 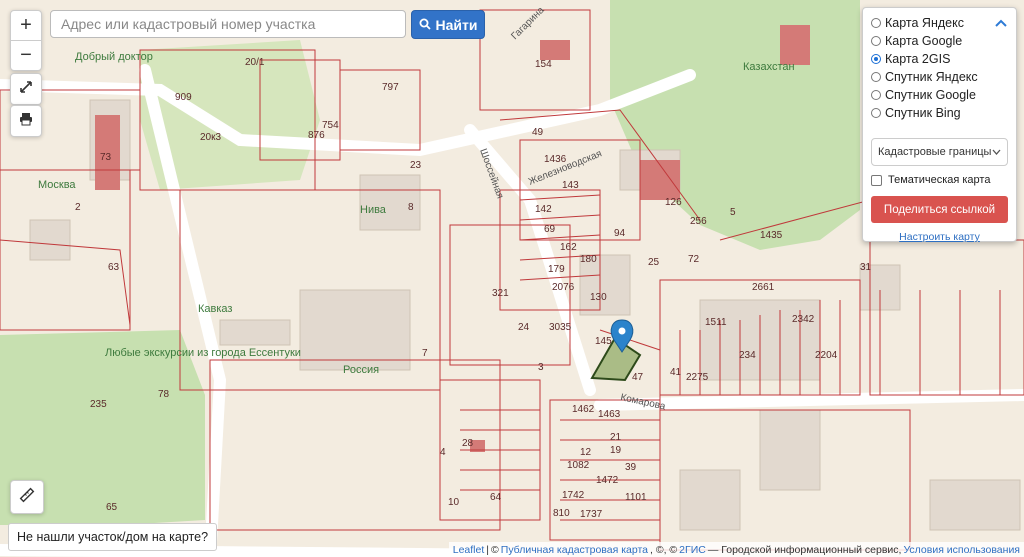 What do you see at coordinates (1001, 22) in the screenshot?
I see `collapse-icon` at bounding box center [1001, 22].